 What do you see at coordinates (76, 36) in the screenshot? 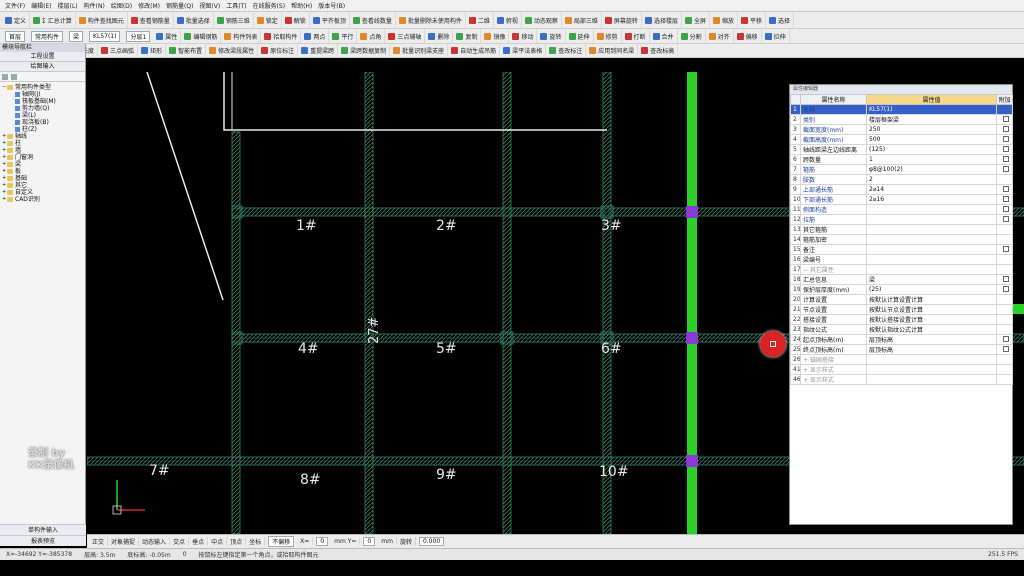
I see `type-select: 梁` at bounding box center [76, 36].